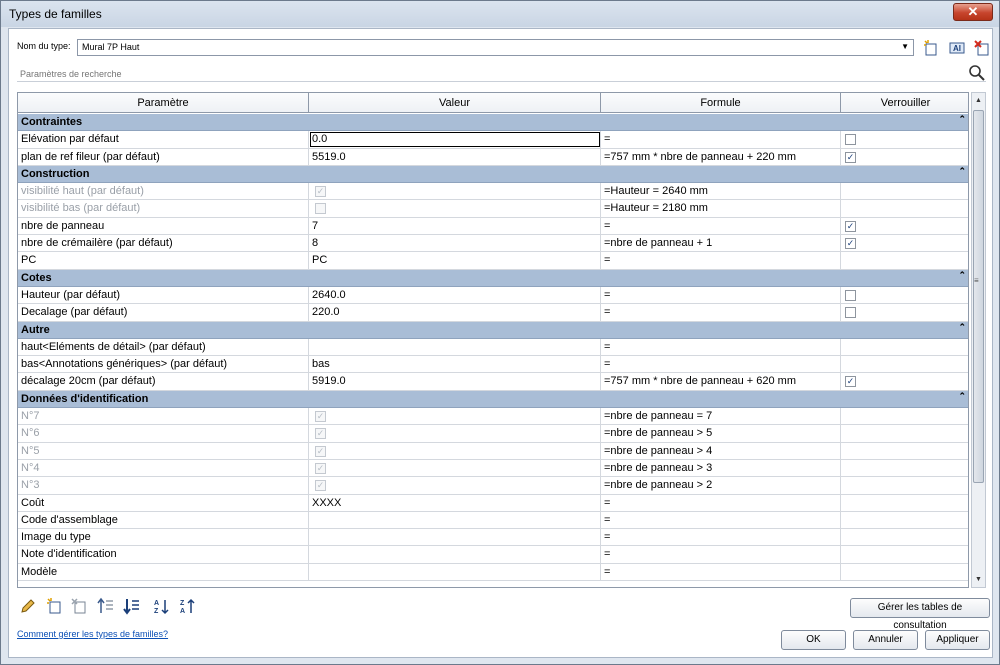 The height and width of the screenshot is (665, 1000). Describe the element at coordinates (106, 606) in the screenshot. I see `move-up-icon` at that location.